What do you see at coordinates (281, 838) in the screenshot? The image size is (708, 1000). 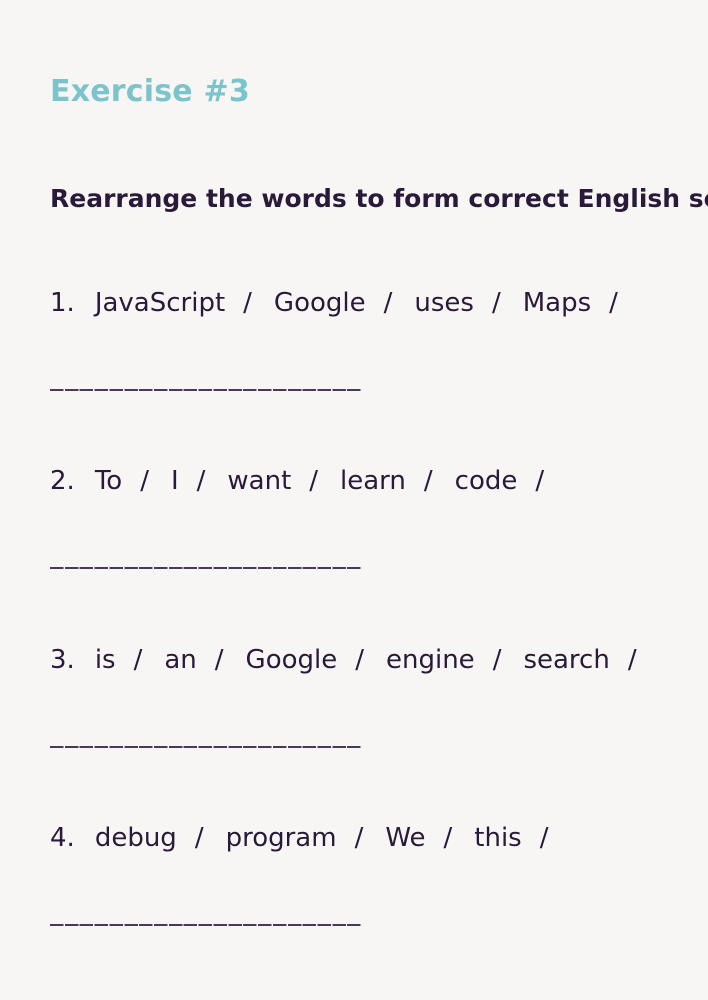 I see `word: program` at bounding box center [281, 838].